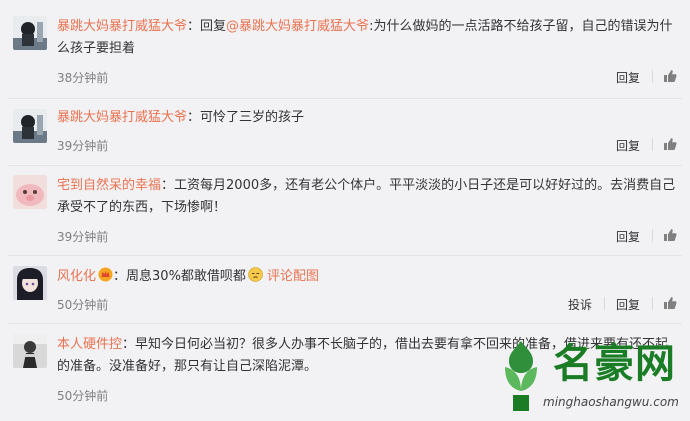  I want to click on watermark: 名豪网 minghaoshangwu.com, so click(590, 379).